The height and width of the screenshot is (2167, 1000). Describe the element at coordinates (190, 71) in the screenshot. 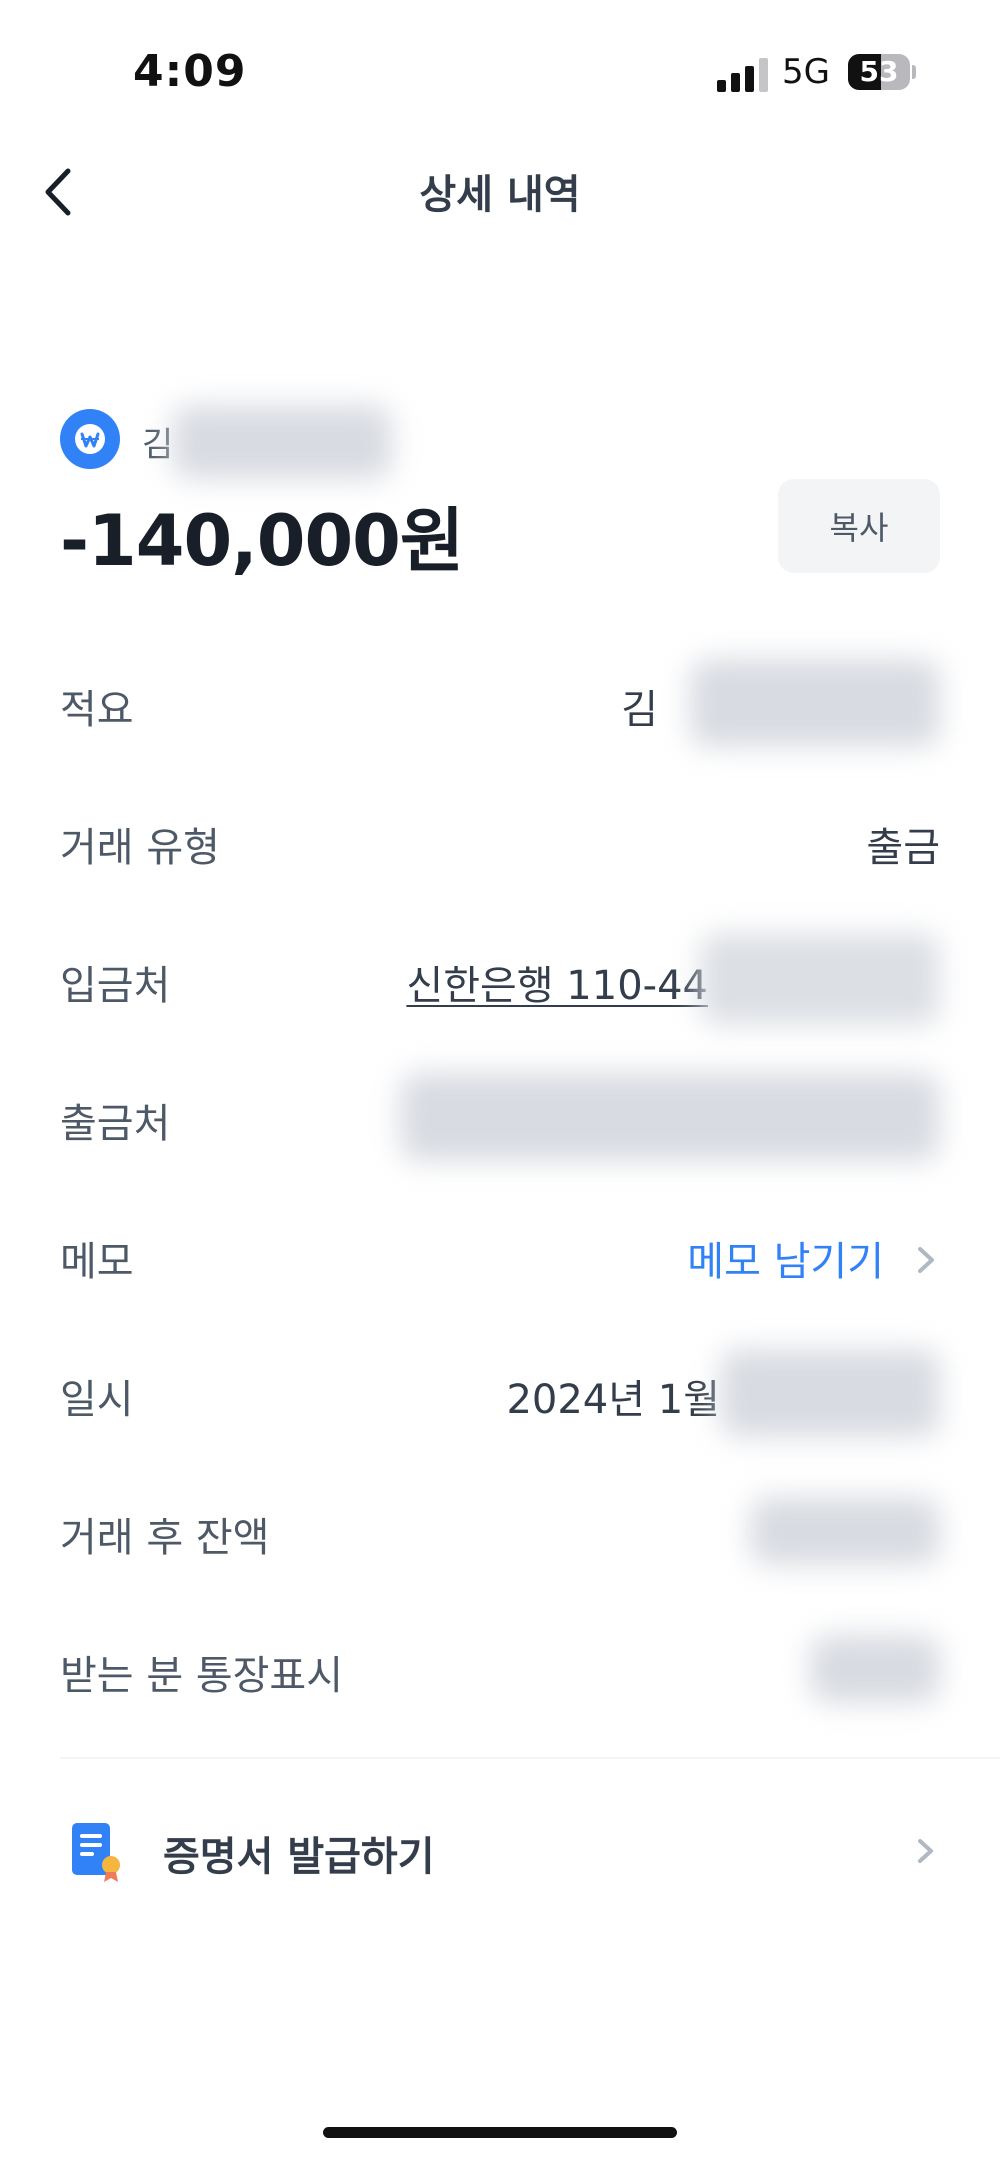

I see `status-time: 4:09` at that location.